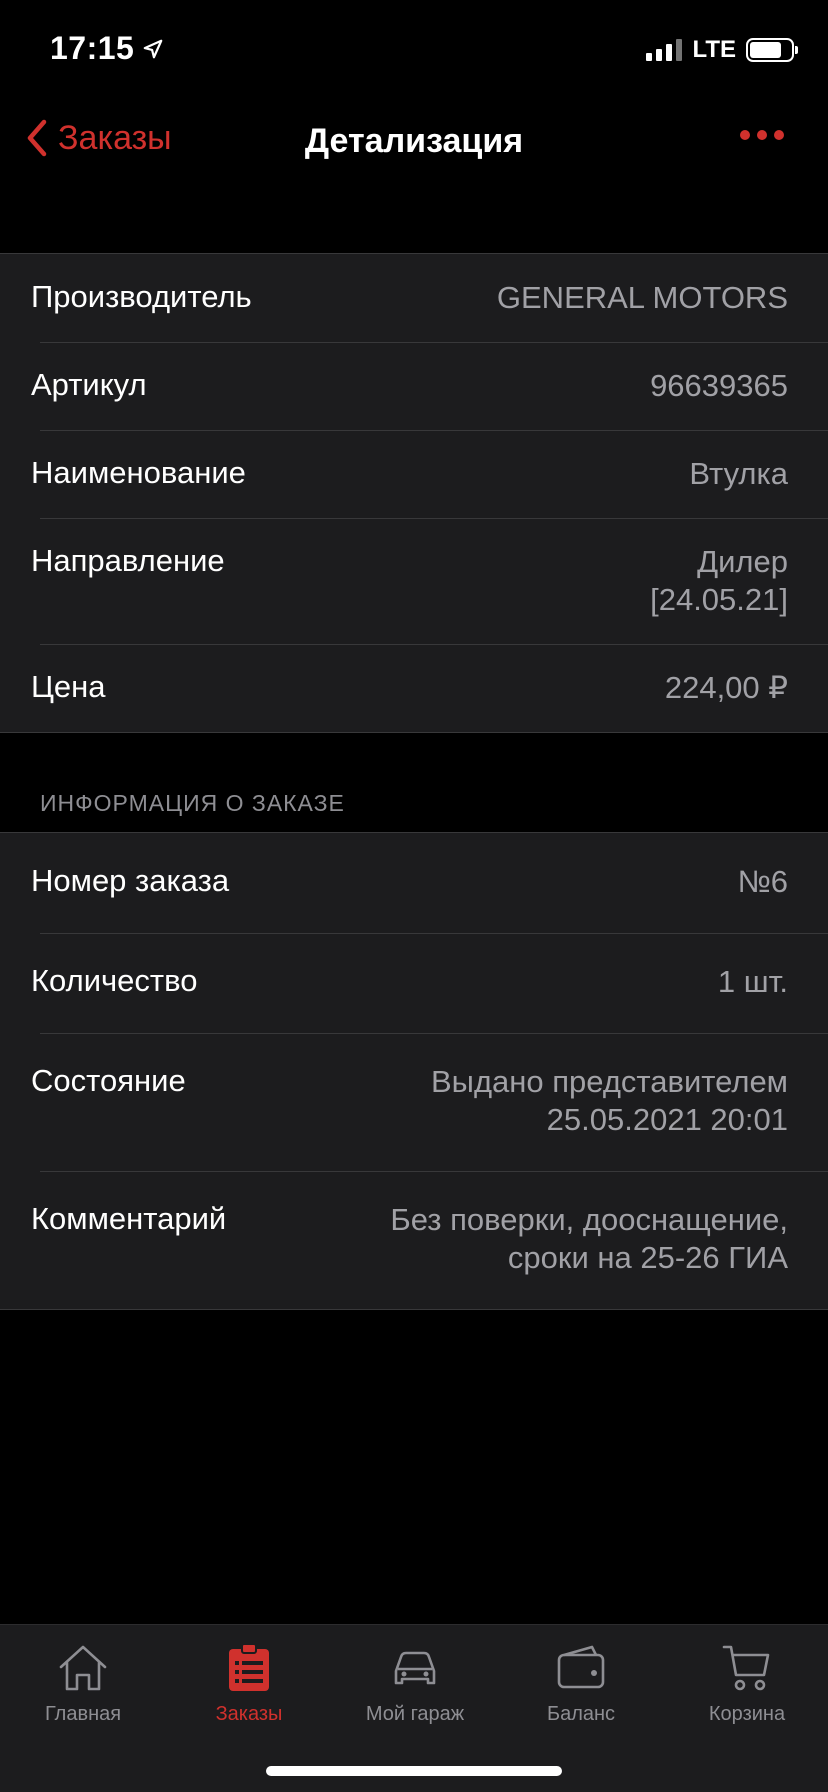 The width and height of the screenshot is (828, 1792). I want to click on status-time-text: 17:15, so click(92, 48).